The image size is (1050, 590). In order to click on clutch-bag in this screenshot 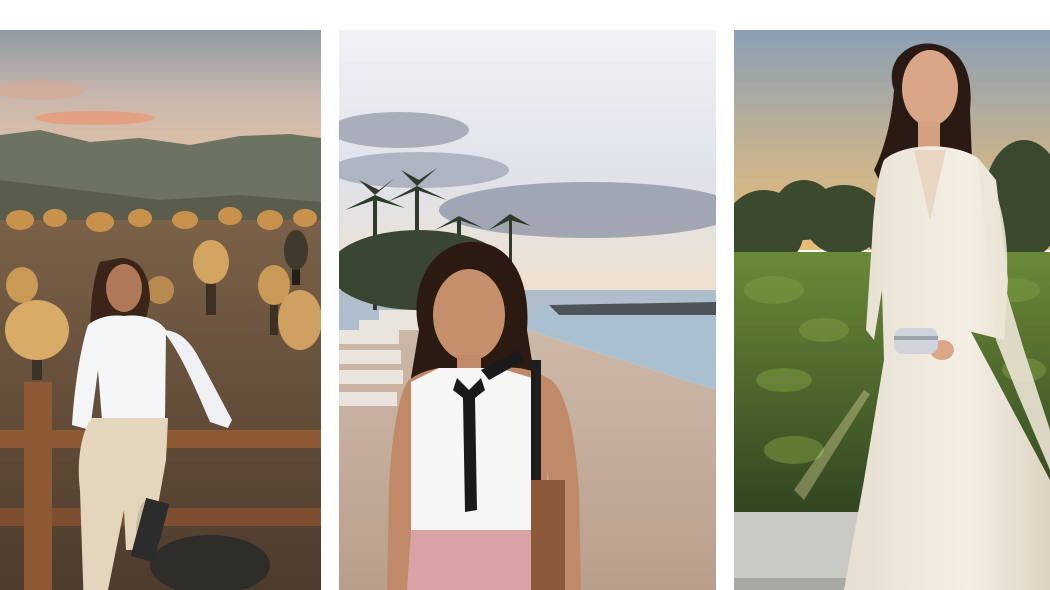, I will do `click(916, 341)`.